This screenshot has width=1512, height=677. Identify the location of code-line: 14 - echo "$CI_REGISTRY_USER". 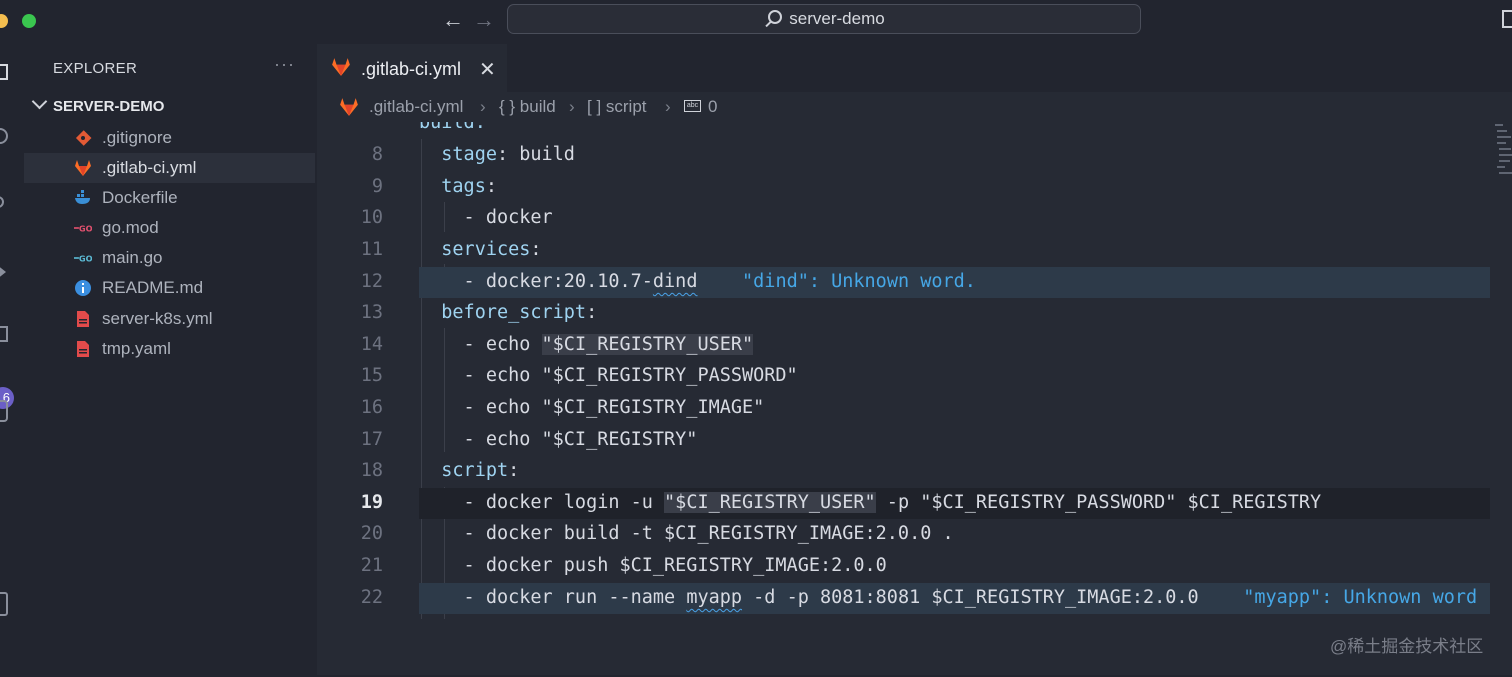
(903, 345).